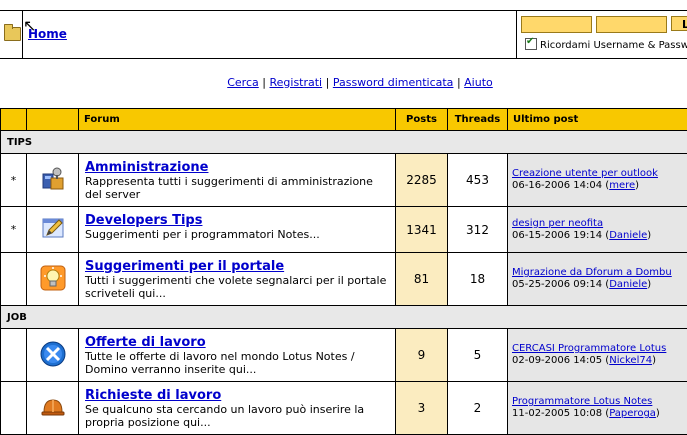 This screenshot has height=435, width=687. What do you see at coordinates (393, 82) in the screenshot?
I see `nav-link-password-dimenticata: Password dimenticata` at bounding box center [393, 82].